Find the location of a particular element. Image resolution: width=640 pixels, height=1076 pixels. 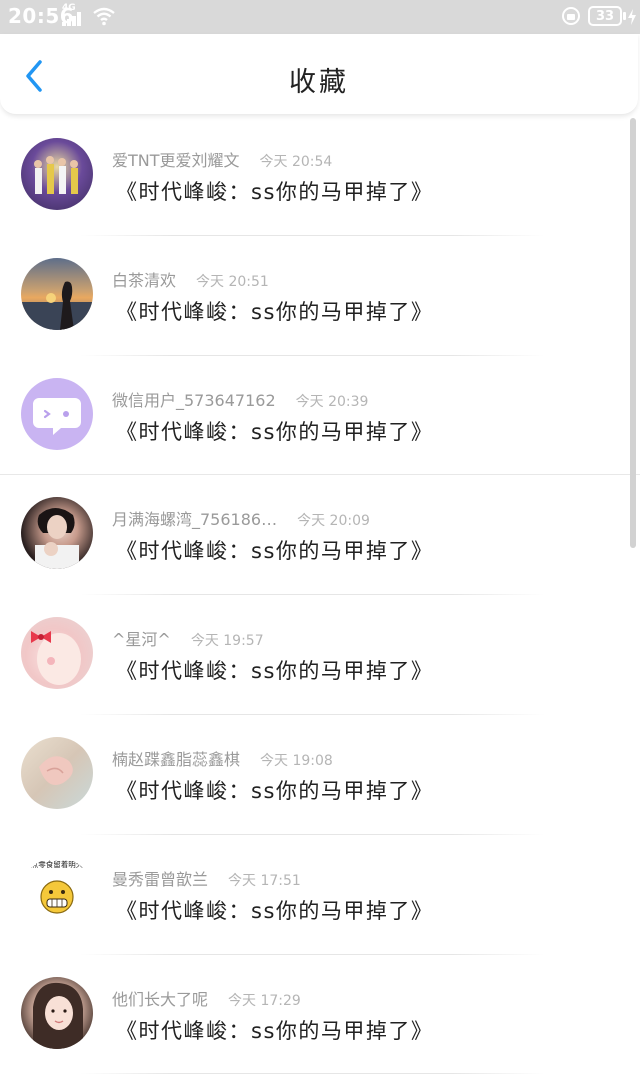

flower-photo-image is located at coordinates (56, 770).